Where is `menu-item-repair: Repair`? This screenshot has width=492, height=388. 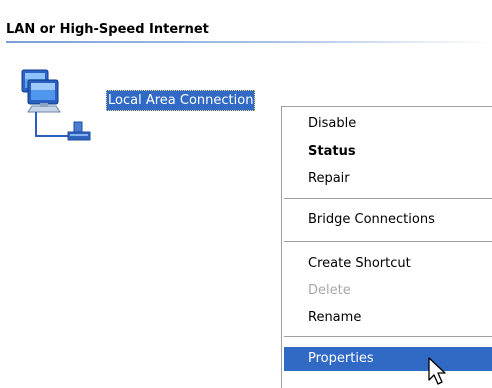 menu-item-repair: Repair is located at coordinates (388, 179).